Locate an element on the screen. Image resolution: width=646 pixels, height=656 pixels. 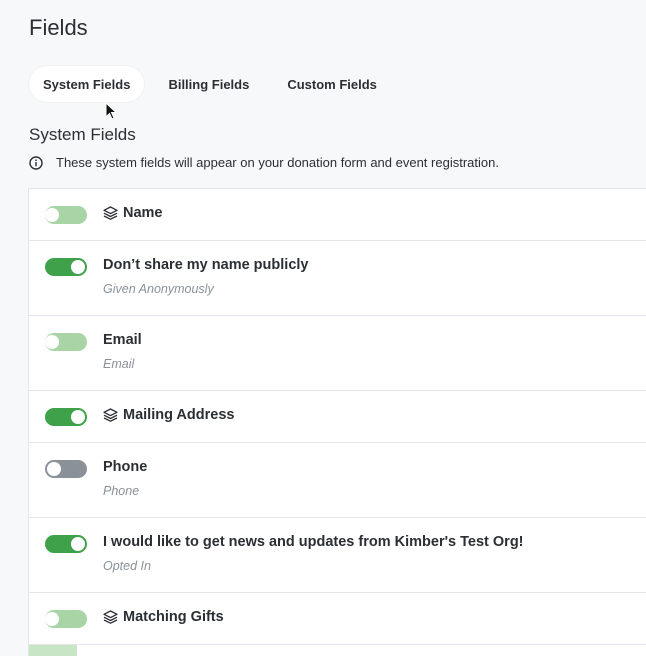
tab-system-fields: System Fields is located at coordinates (87, 84).